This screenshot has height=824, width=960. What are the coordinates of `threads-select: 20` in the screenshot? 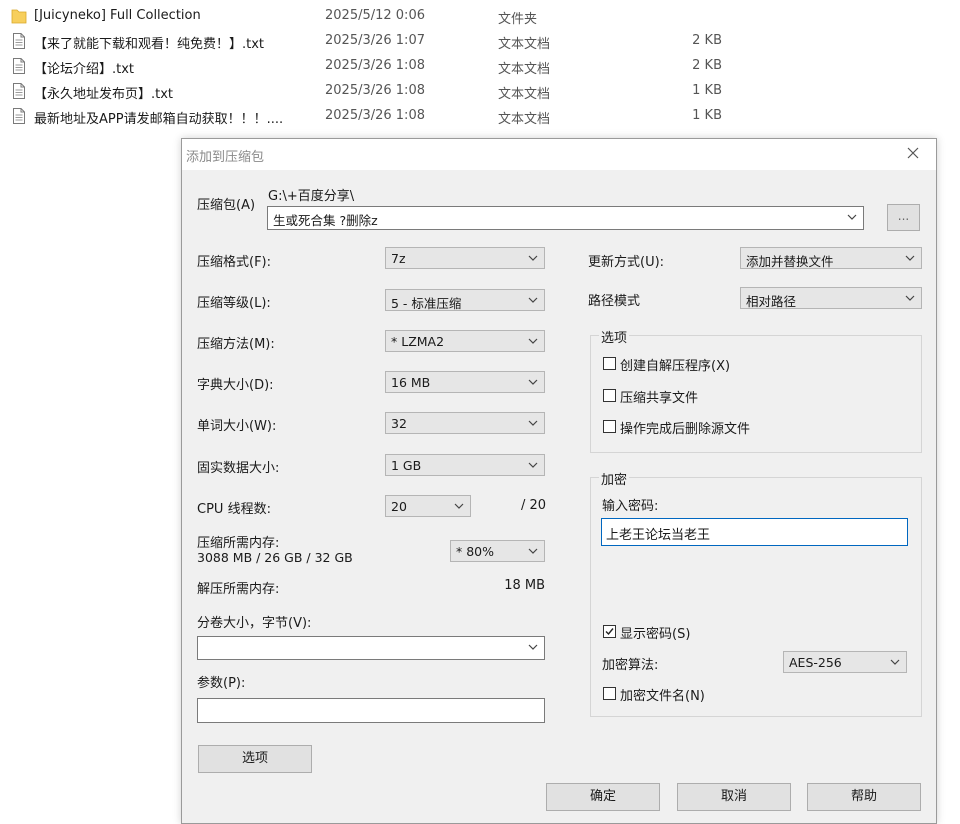 It's located at (428, 506).